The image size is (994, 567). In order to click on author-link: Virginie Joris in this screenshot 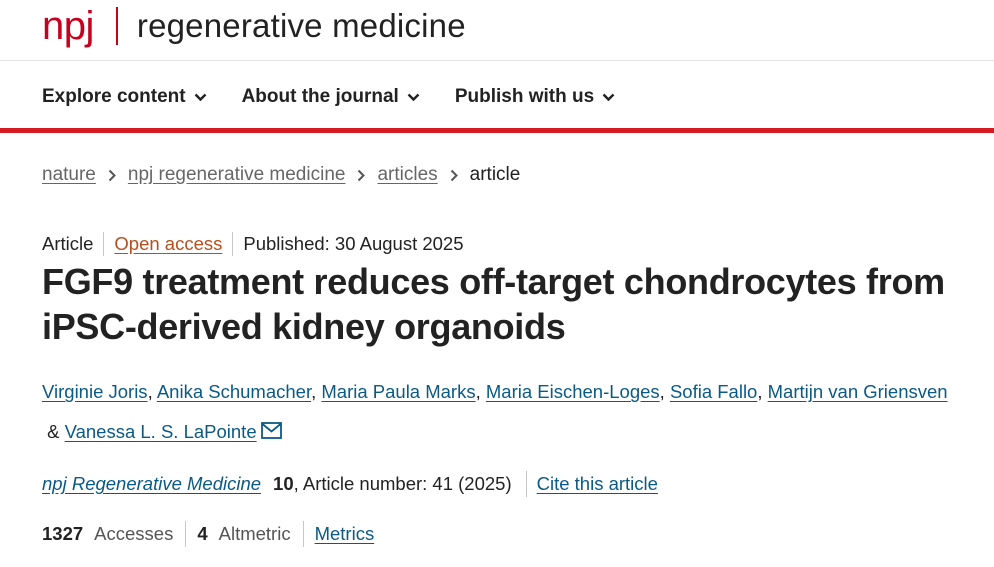, I will do `click(95, 391)`.